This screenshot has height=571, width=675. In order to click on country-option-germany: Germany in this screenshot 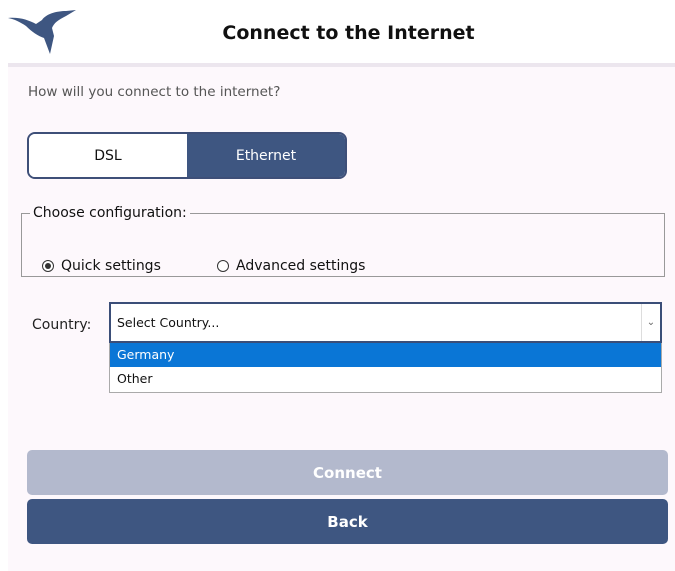, I will do `click(385, 355)`.